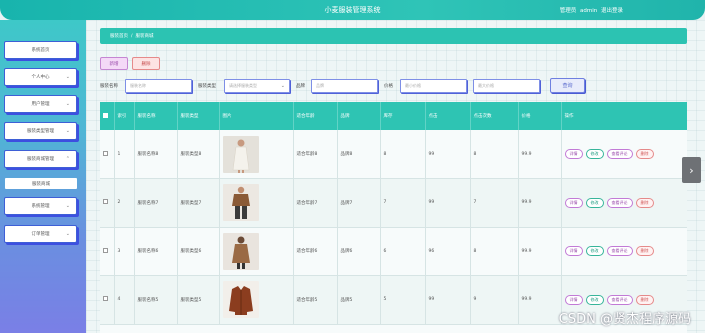 The height and width of the screenshot is (333, 705). I want to click on price-label: 价格, so click(388, 86).